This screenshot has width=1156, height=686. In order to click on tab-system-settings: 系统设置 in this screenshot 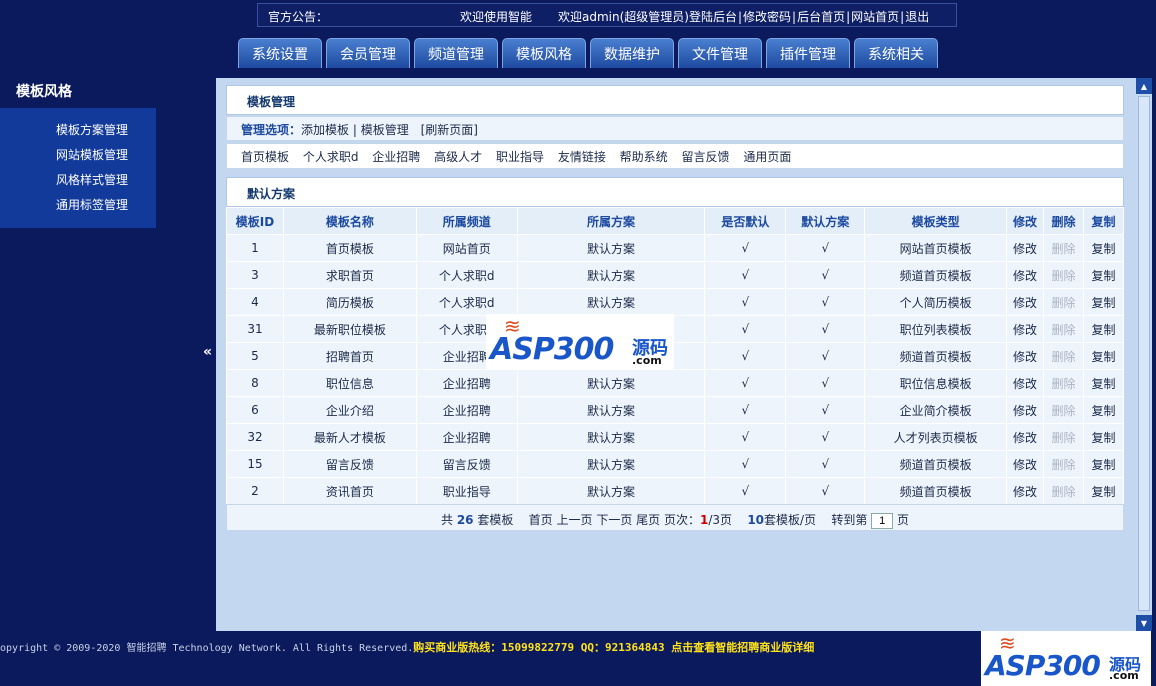, I will do `click(280, 53)`.